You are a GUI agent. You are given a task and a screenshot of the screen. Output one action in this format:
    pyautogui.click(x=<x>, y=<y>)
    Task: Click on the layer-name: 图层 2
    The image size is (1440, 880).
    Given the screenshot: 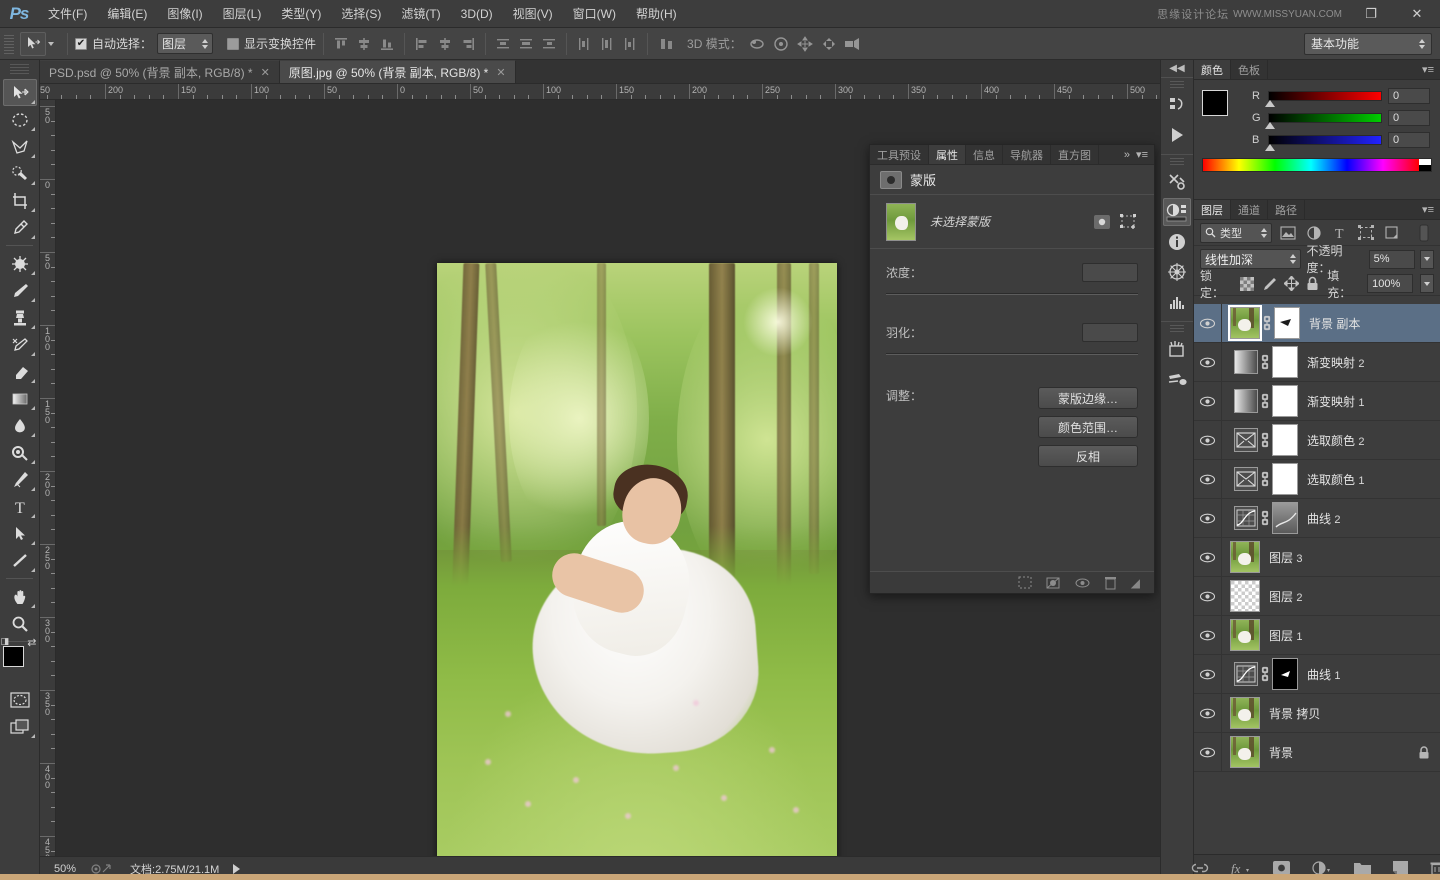 What is the action you would take?
    pyautogui.click(x=1285, y=596)
    